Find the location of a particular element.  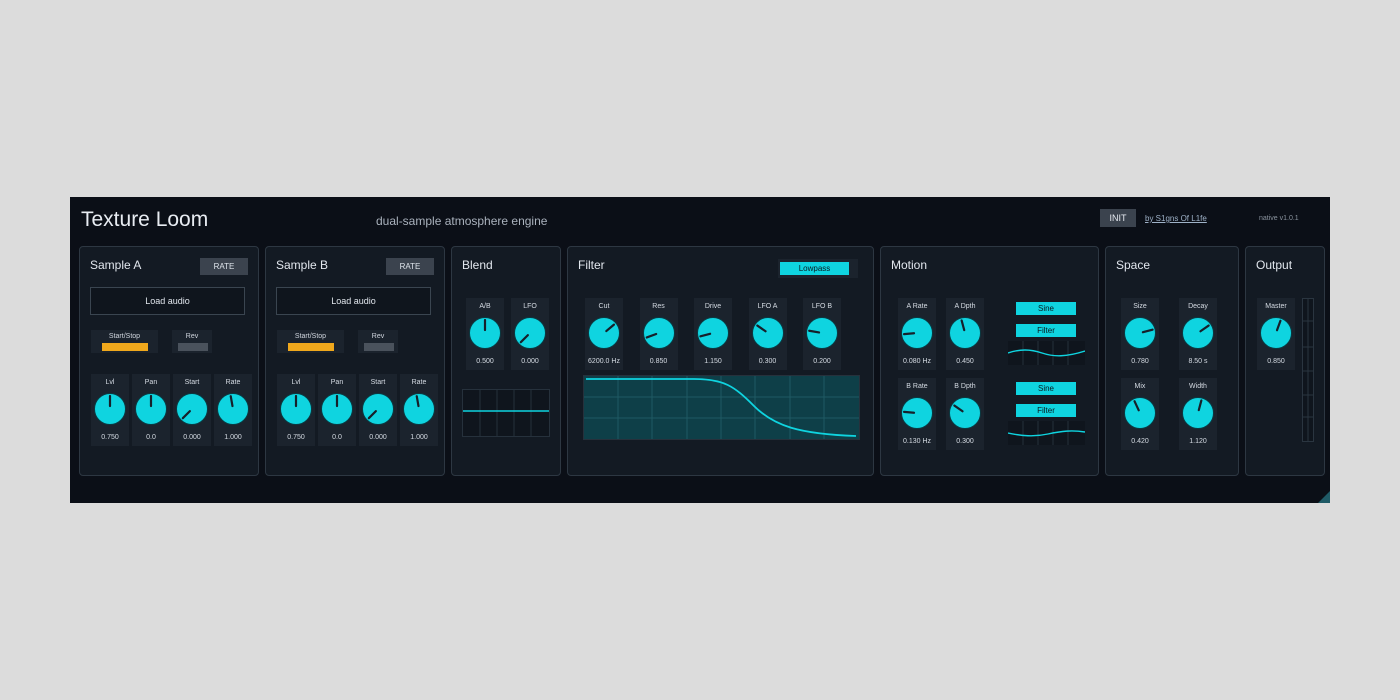

sample-a-title: Sample A is located at coordinates (116, 265).